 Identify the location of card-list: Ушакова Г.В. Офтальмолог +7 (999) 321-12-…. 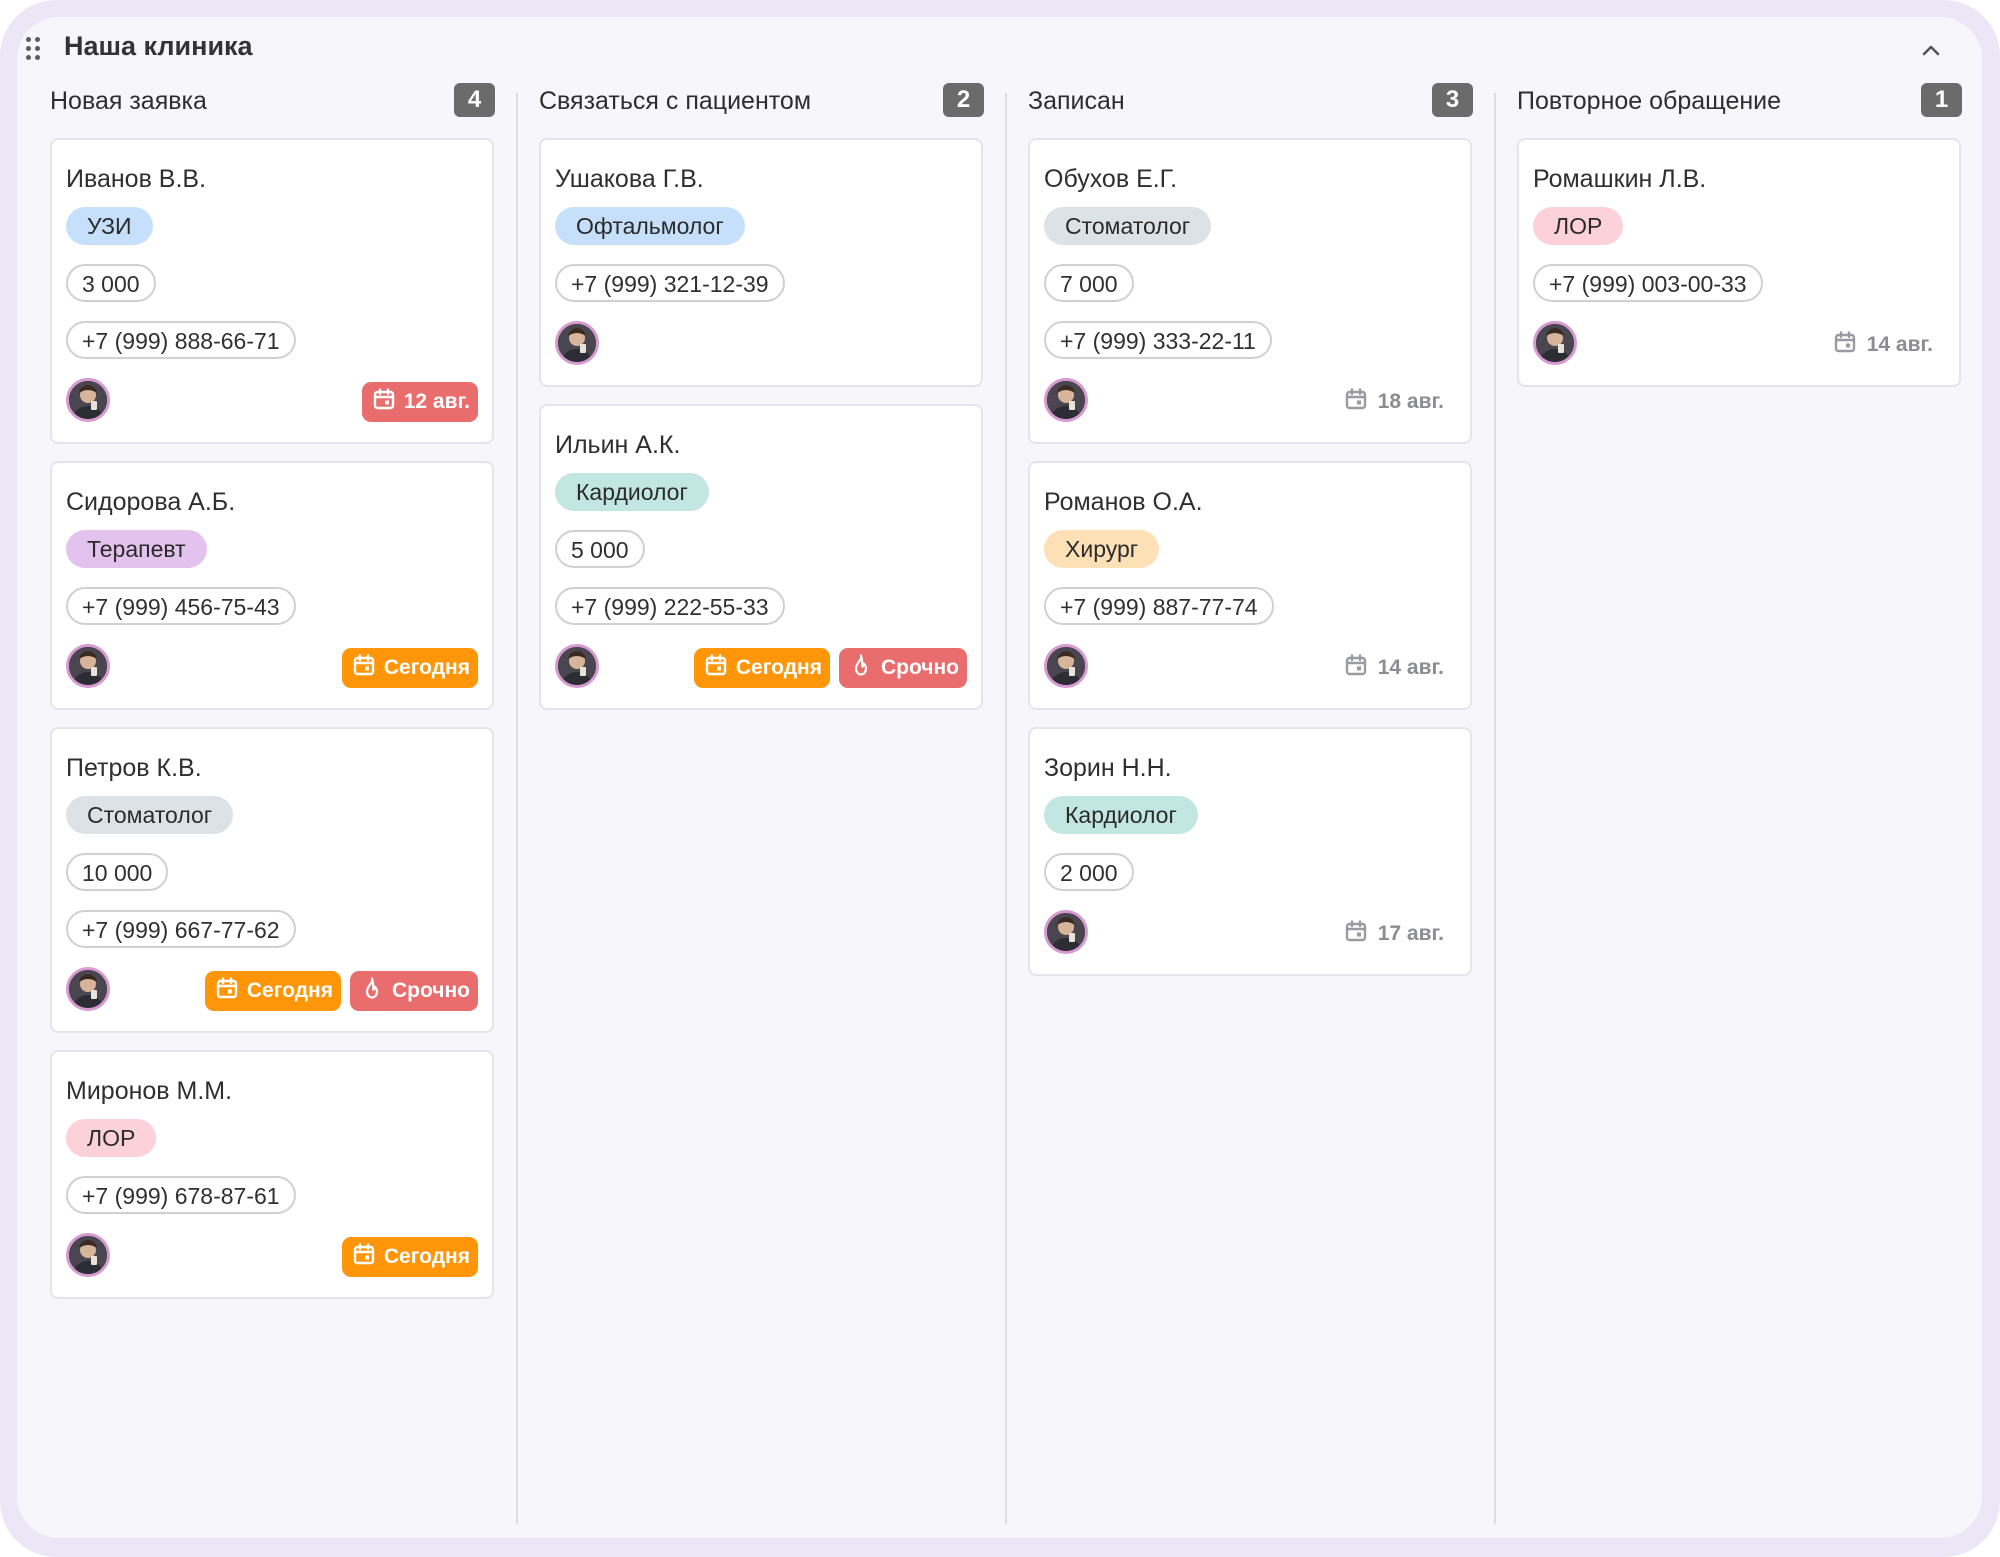
(761, 432).